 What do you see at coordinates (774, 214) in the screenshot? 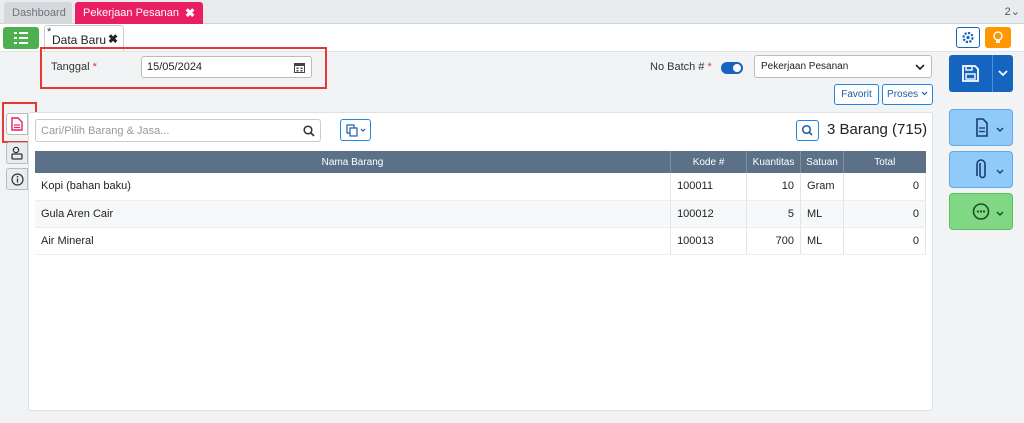
I see `cell-qty: 5` at bounding box center [774, 214].